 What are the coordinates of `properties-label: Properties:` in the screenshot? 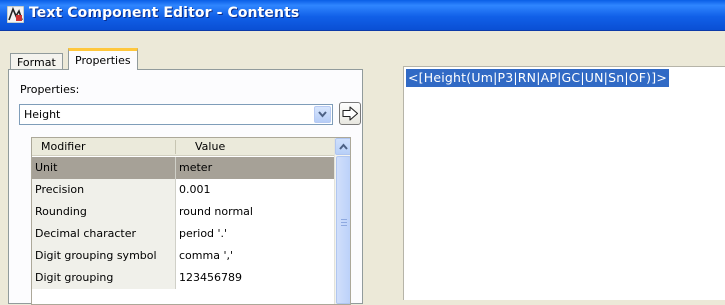 It's located at (50, 89).